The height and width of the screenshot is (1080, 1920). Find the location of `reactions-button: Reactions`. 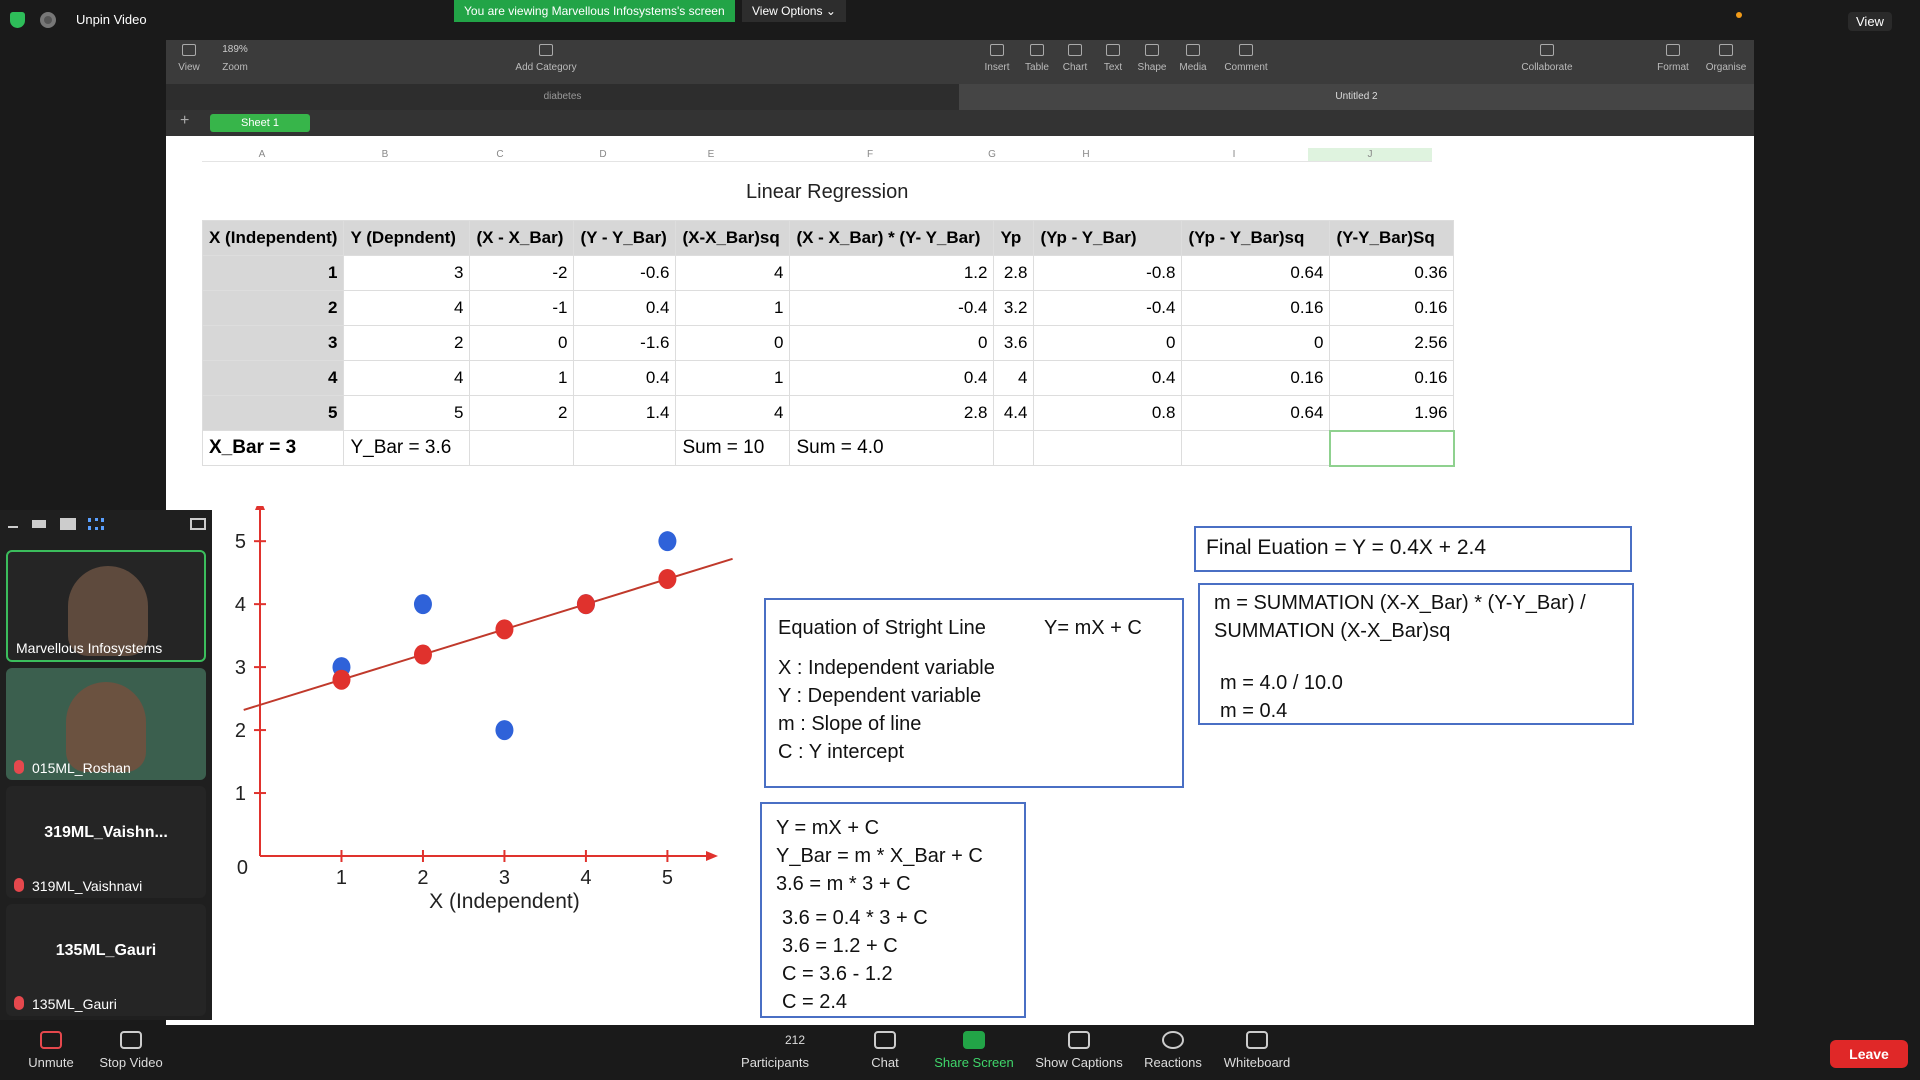

reactions-button: Reactions is located at coordinates (1173, 1050).